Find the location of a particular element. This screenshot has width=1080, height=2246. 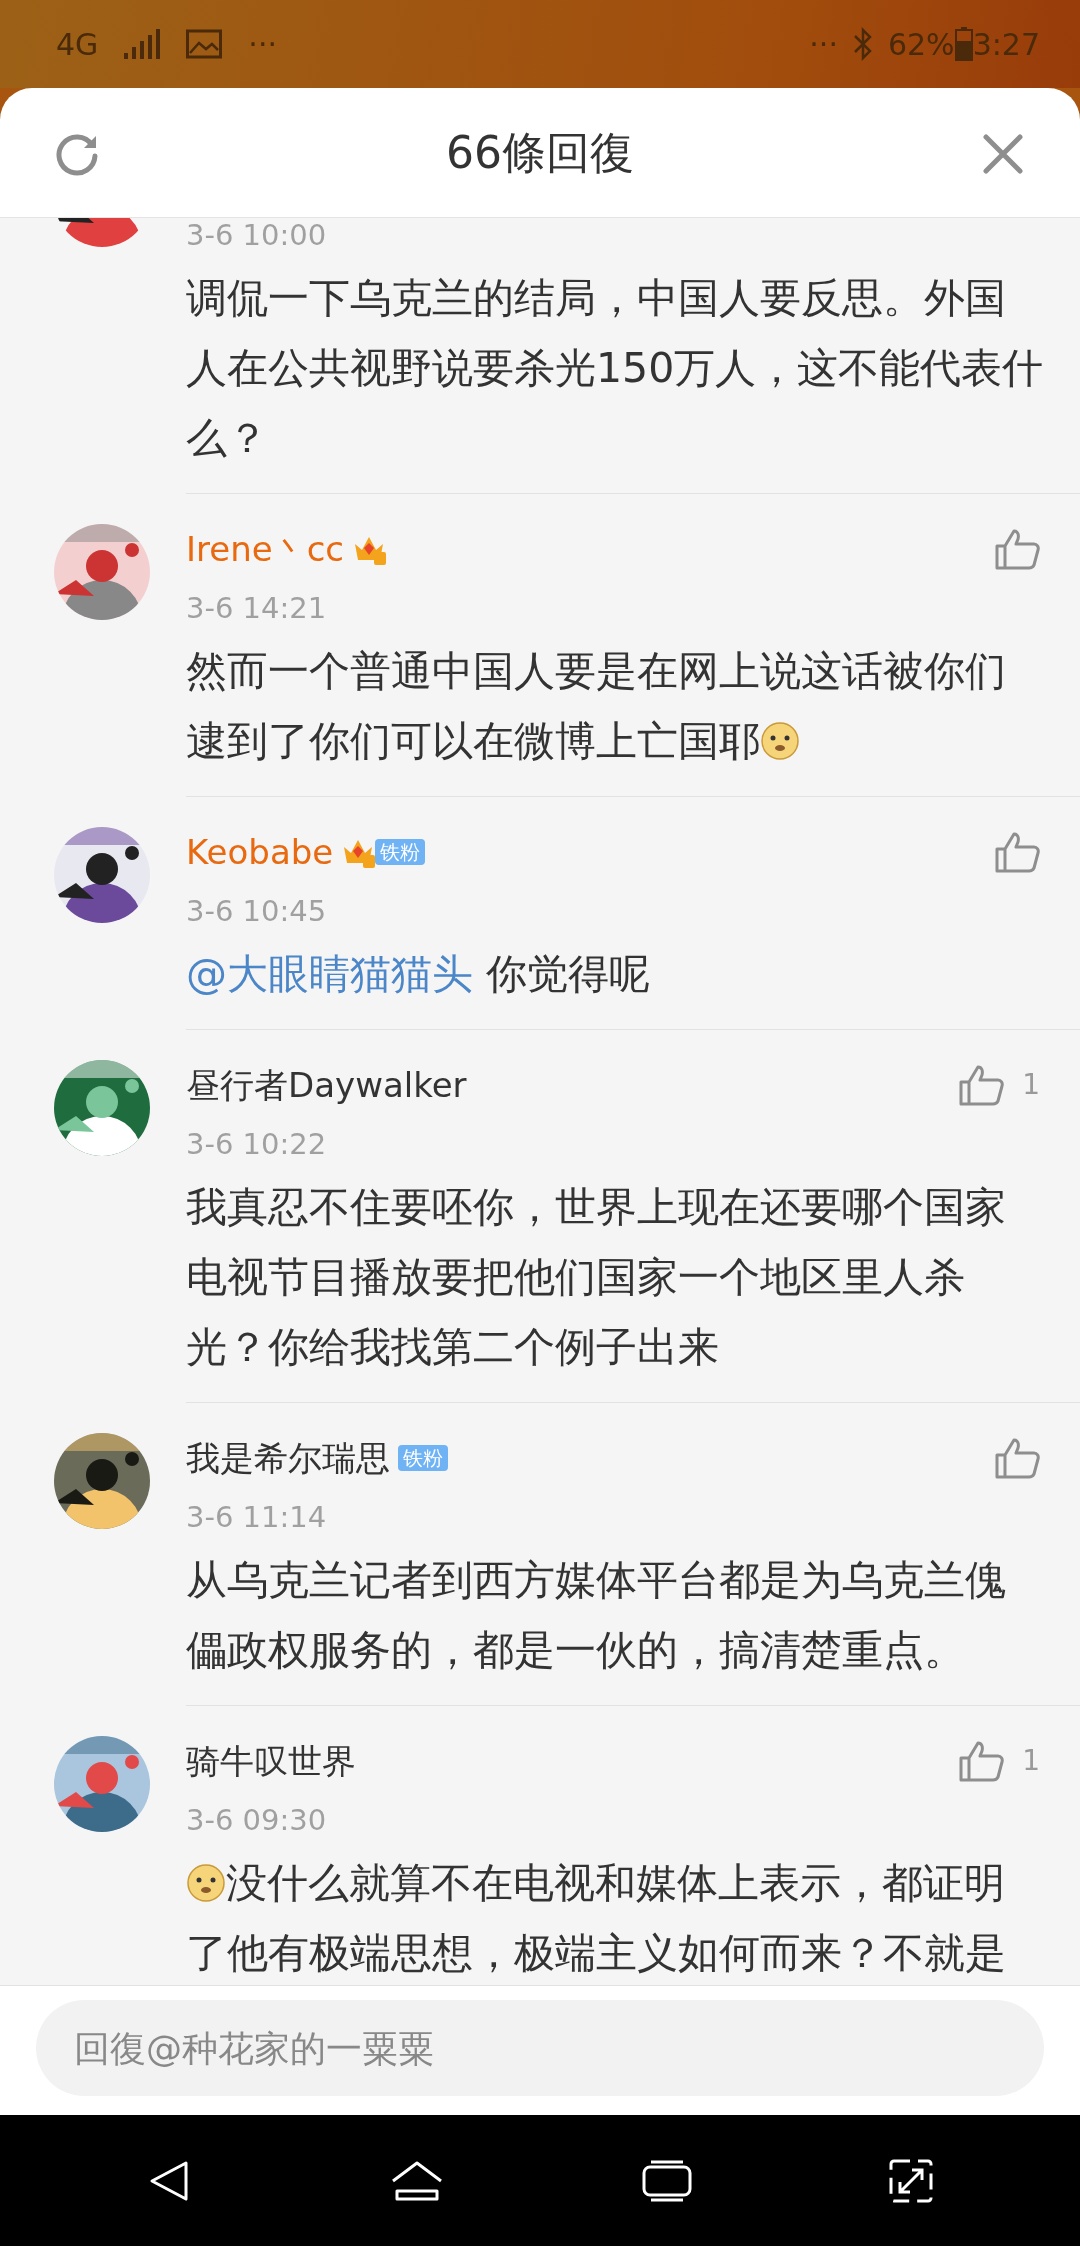

battery-icon is located at coordinates (963, 44).